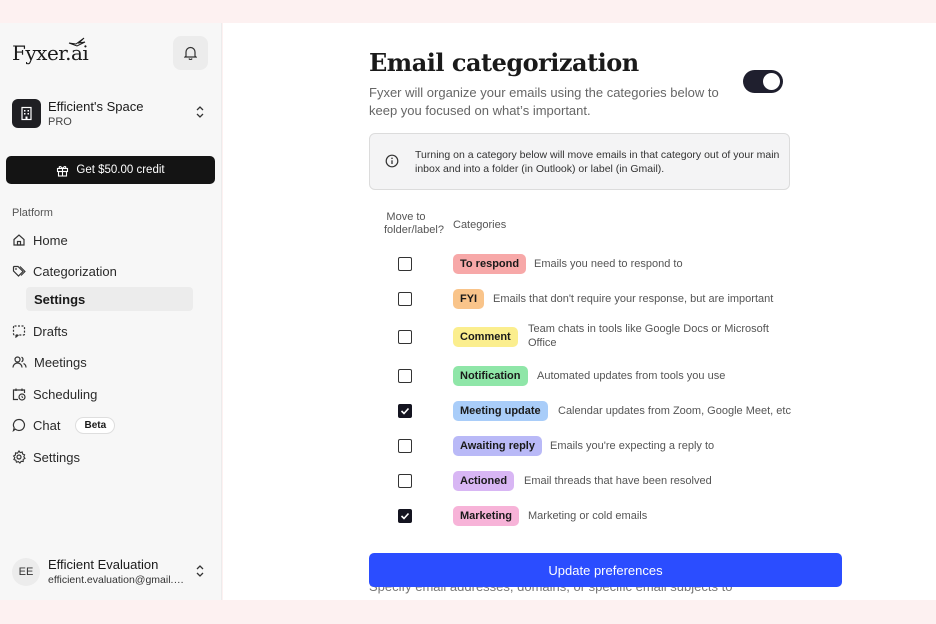  Describe the element at coordinates (480, 225) in the screenshot. I see `column-header-categories: Categories` at that location.